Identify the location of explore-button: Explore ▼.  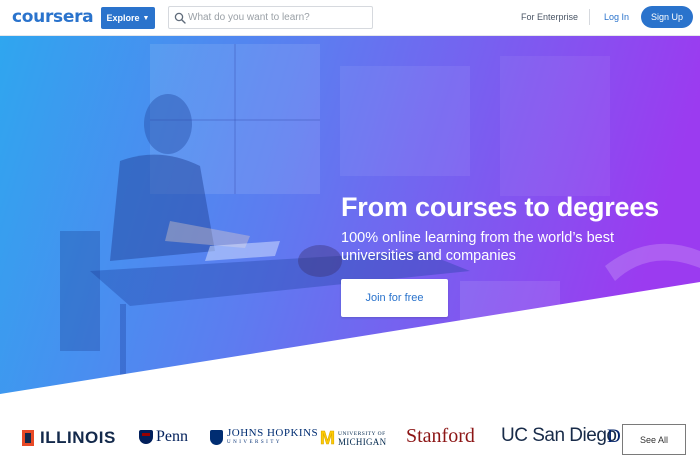
(128, 18).